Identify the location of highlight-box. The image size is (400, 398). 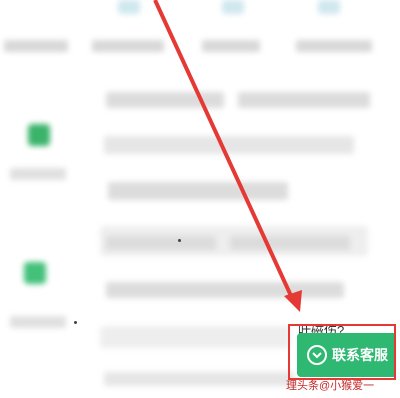
(342, 352).